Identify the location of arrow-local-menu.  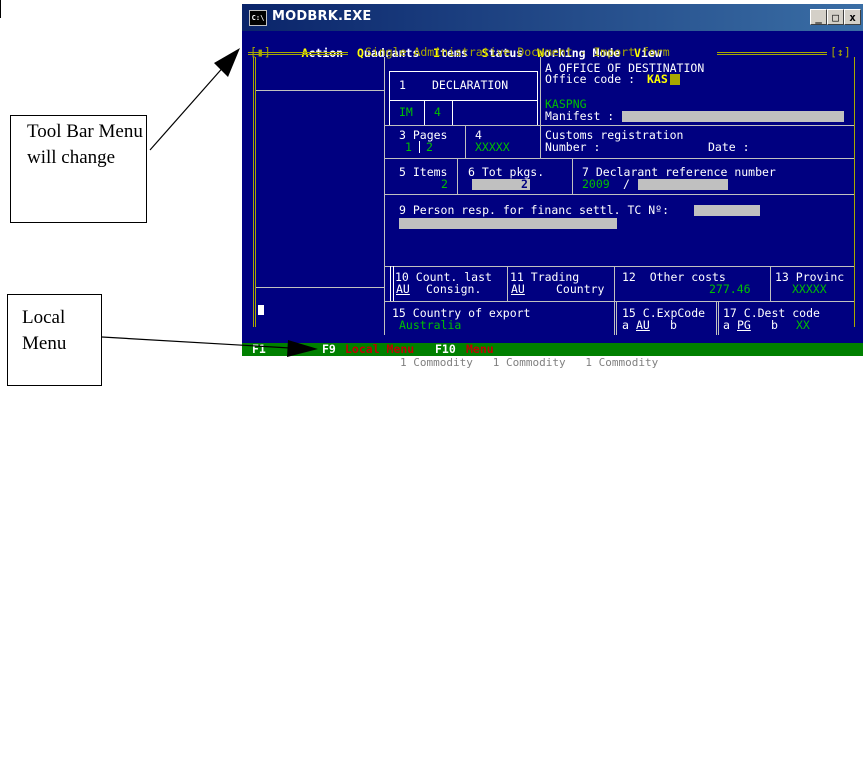
(196, 342).